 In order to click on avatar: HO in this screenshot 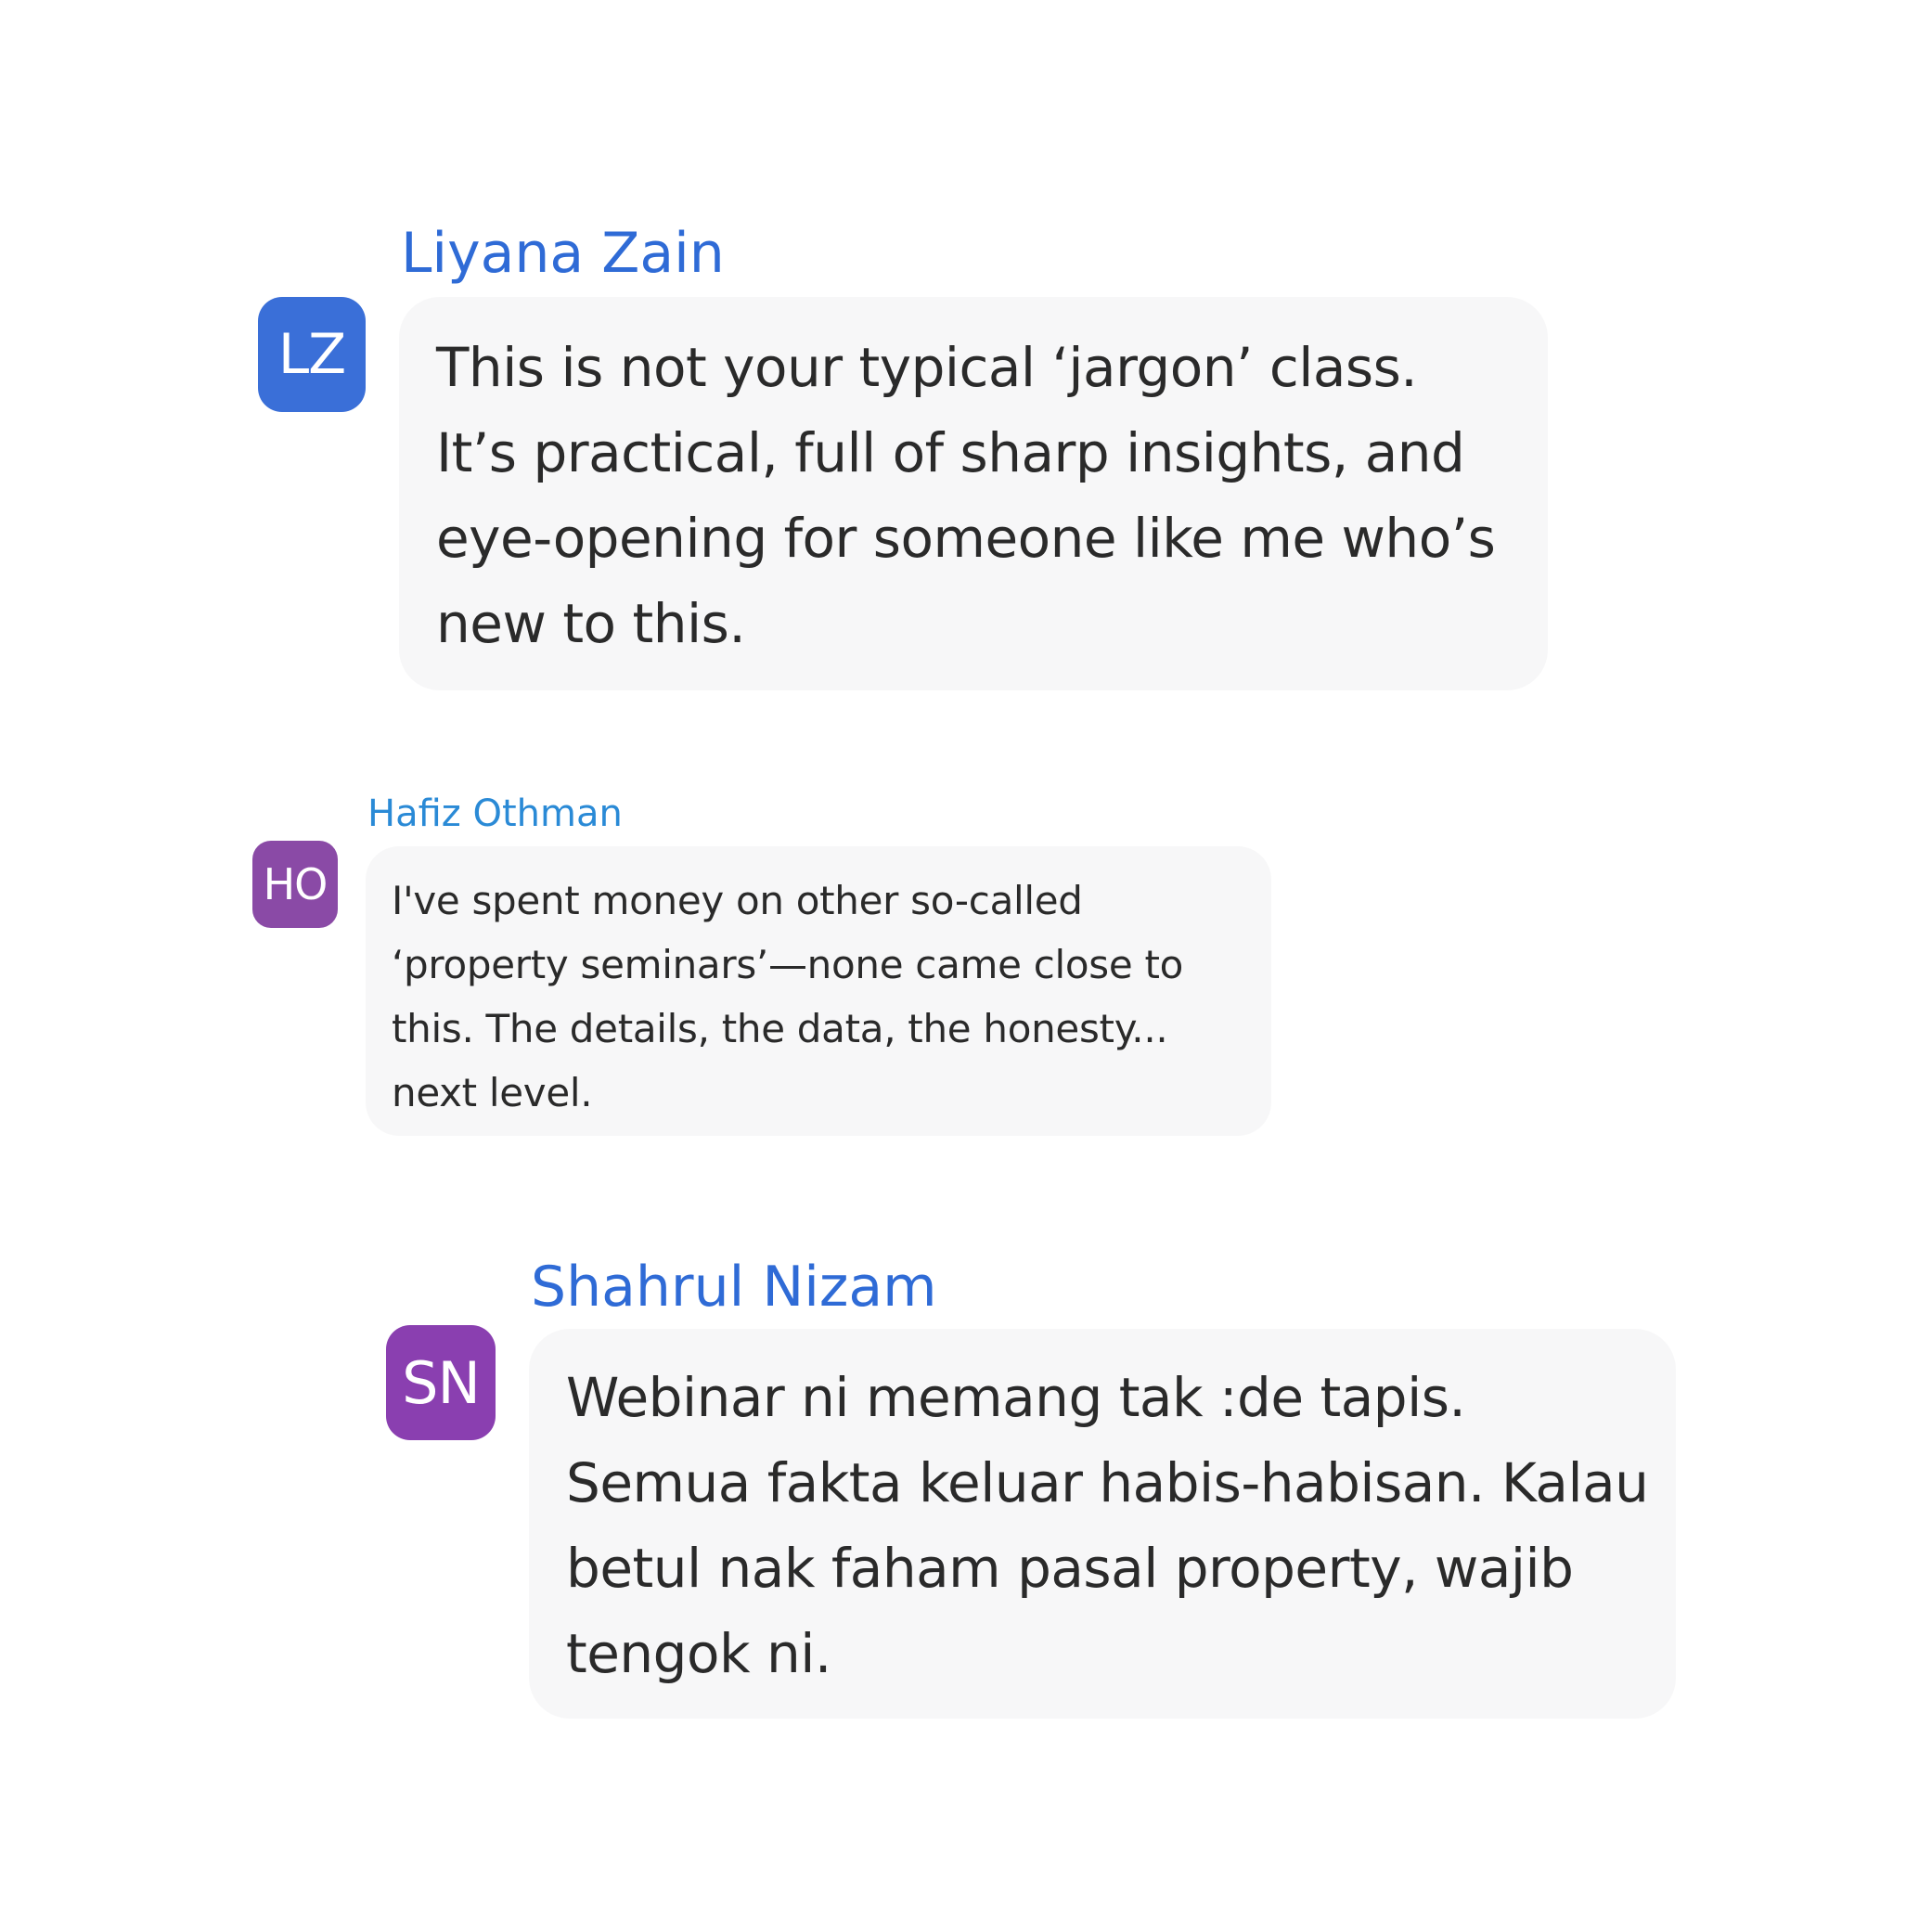, I will do `click(295, 884)`.